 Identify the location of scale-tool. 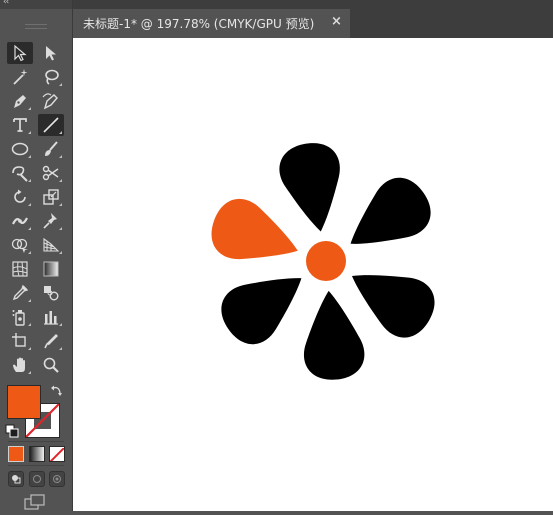
(51, 197).